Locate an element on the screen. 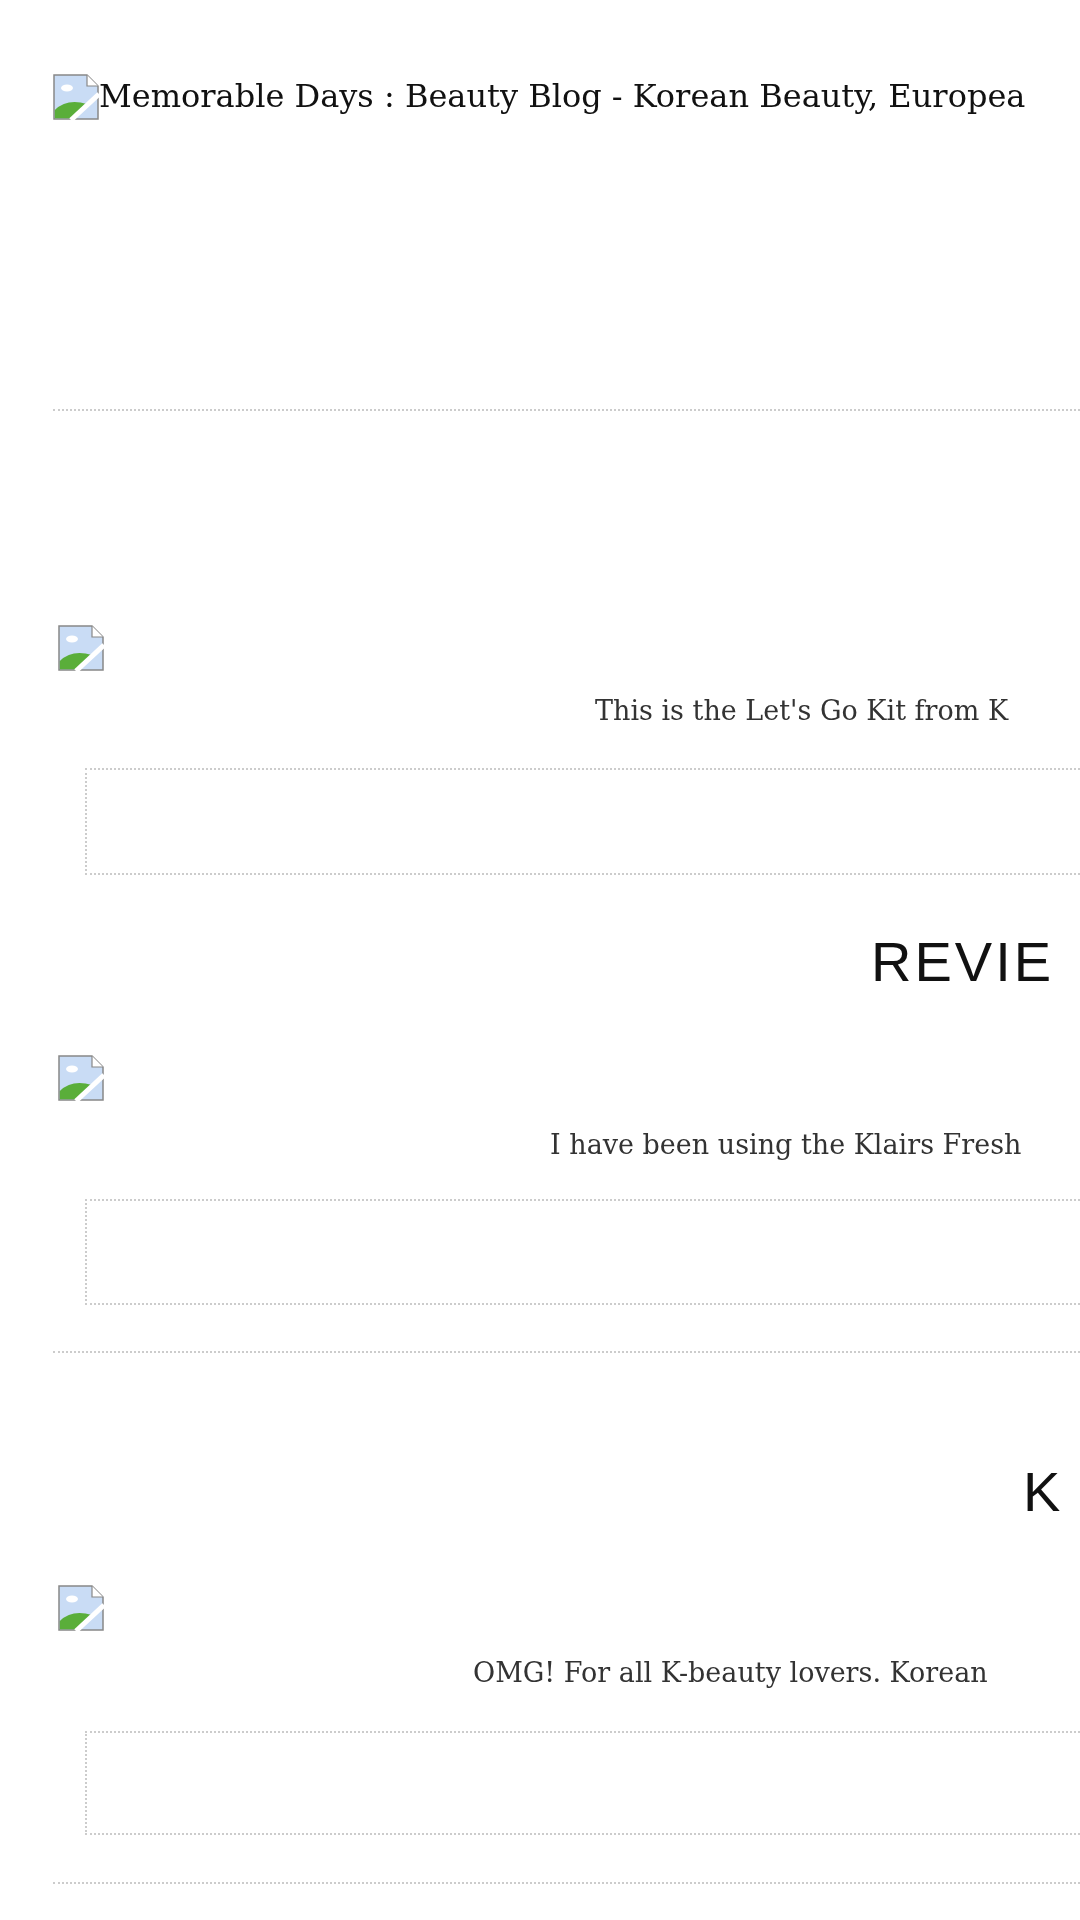 This screenshot has height=1920, width=1080. post-excerpt: OMG! For all K-beauty lovers. Korean is located at coordinates (730, 1673).